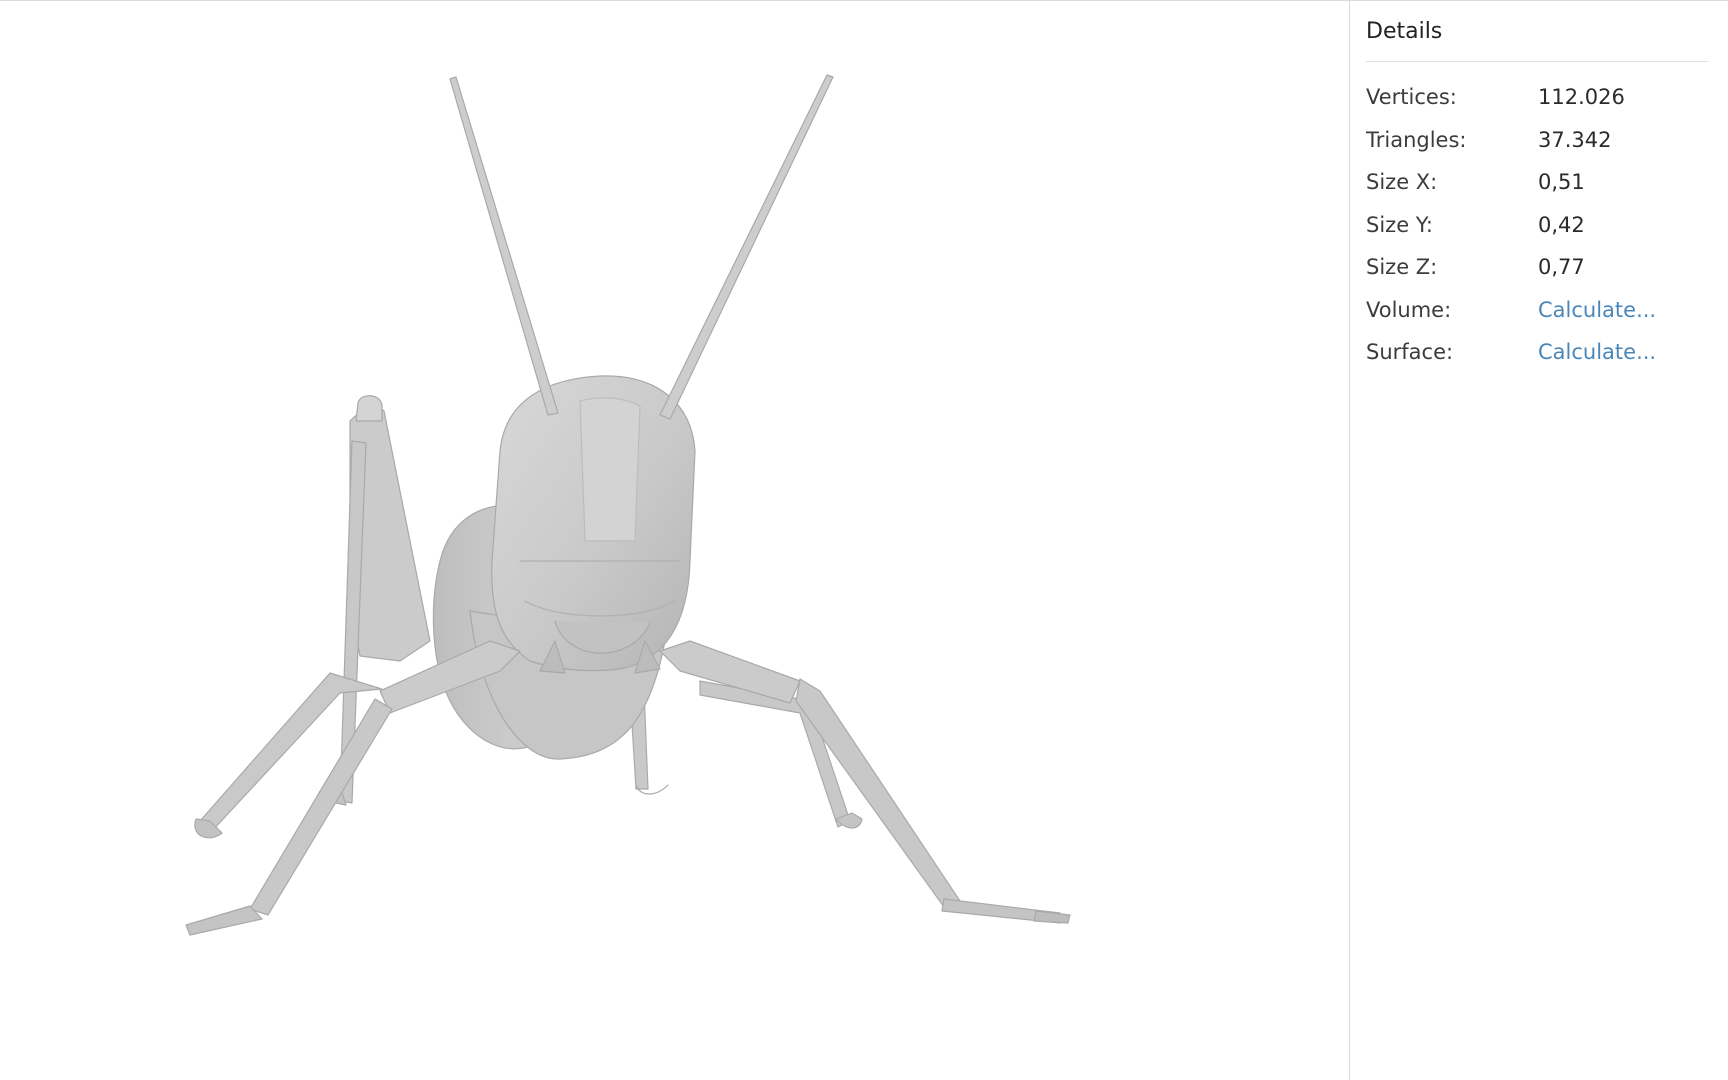  What do you see at coordinates (1575, 139) in the screenshot?
I see `triangles-value: 37.342` at bounding box center [1575, 139].